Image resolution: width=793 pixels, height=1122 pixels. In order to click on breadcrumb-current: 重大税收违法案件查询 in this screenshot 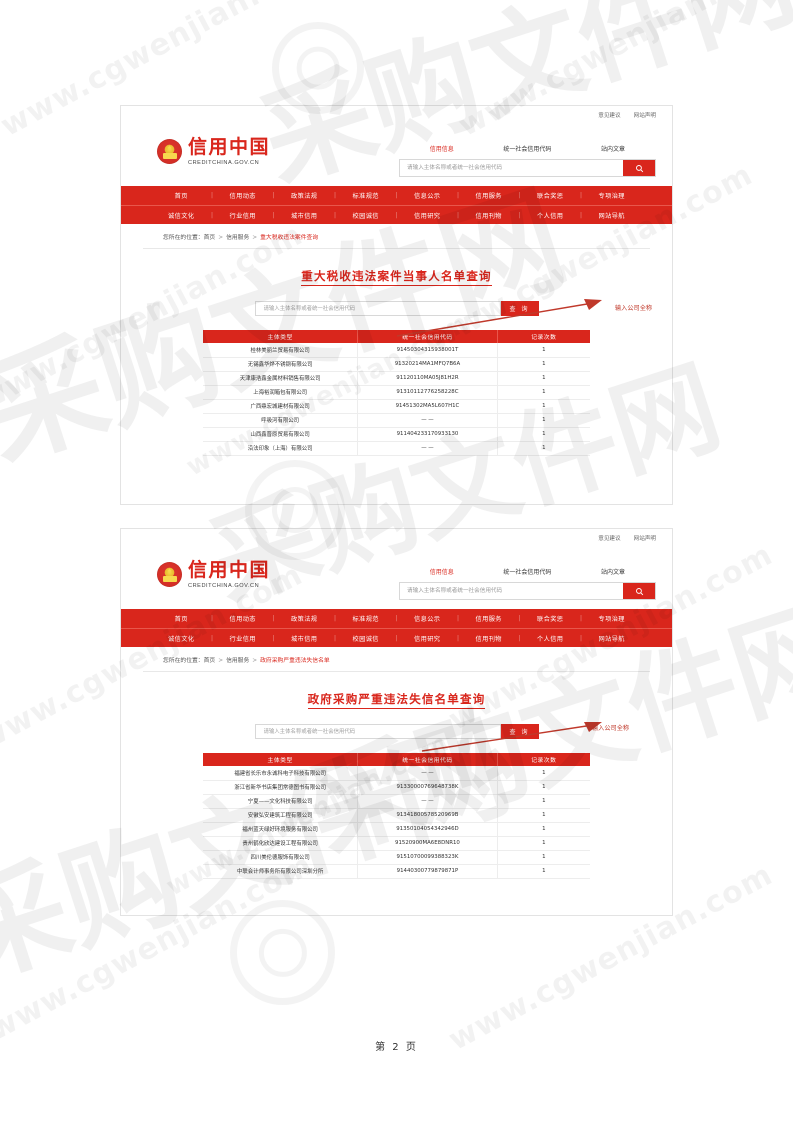, I will do `click(289, 238)`.